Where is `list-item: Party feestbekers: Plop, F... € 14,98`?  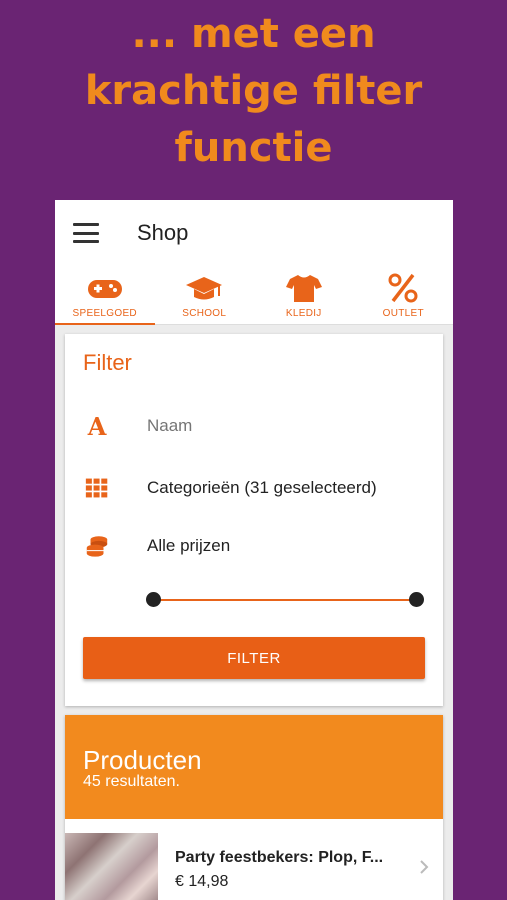 list-item: Party feestbekers: Plop, F... € 14,98 is located at coordinates (254, 859).